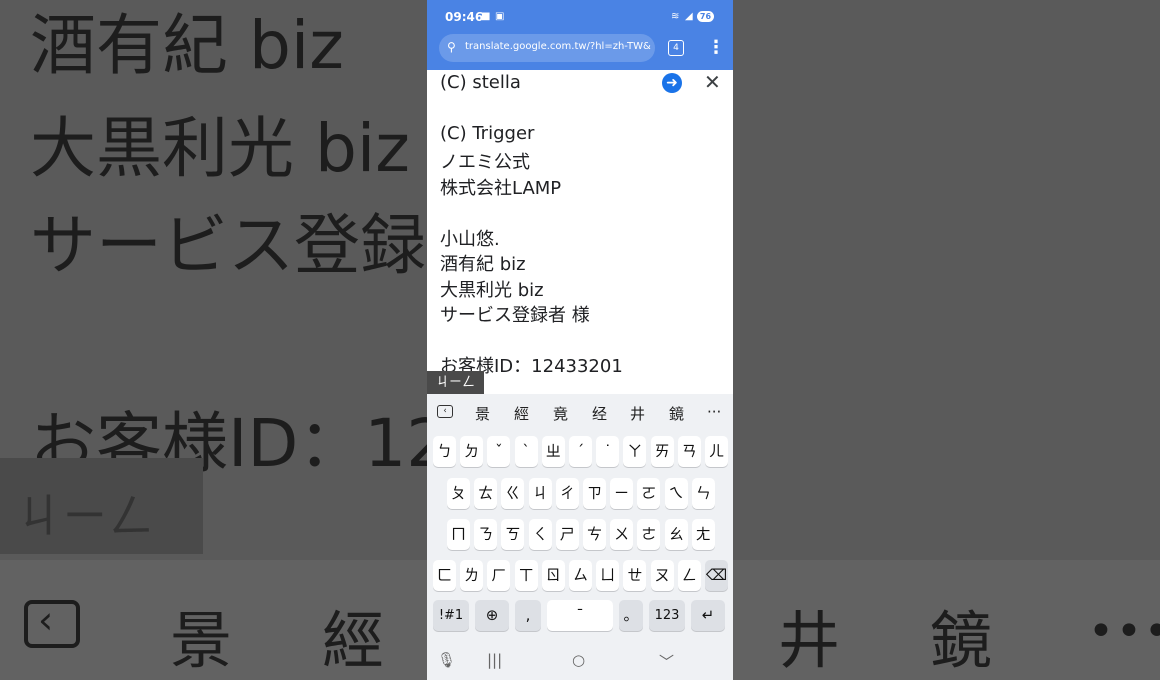 This screenshot has height=680, width=1160. Describe the element at coordinates (580, 412) in the screenshot. I see `candidate-bar: ‹ 景 經 竟 经 井 鏡 ···` at that location.